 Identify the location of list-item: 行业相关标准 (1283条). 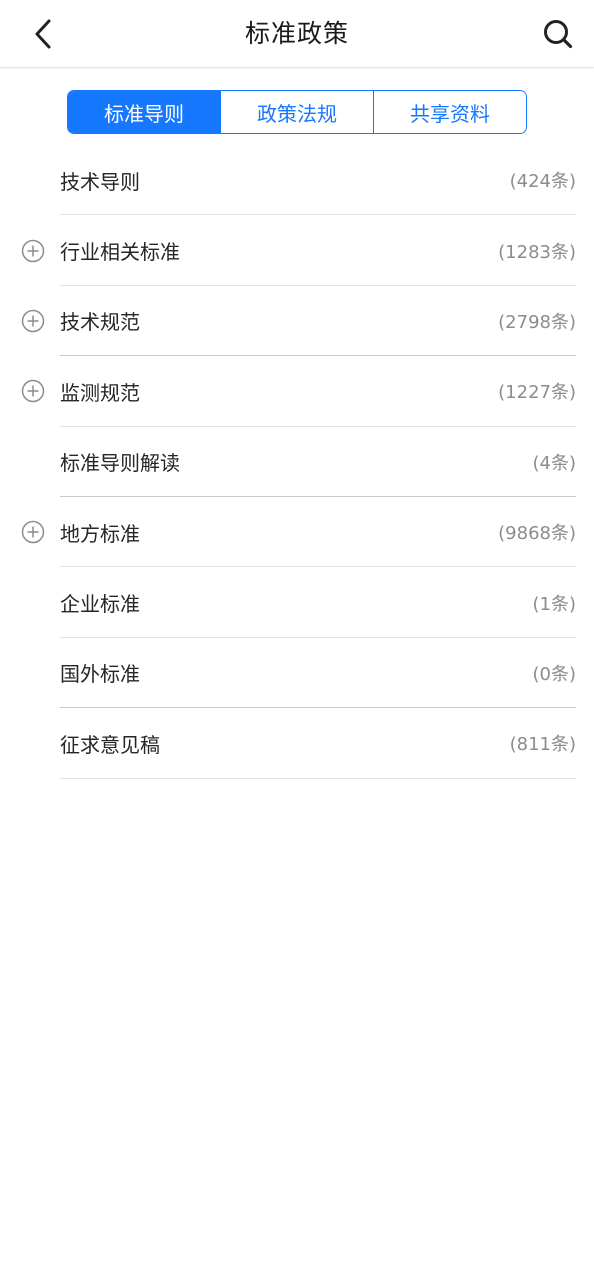
(297, 250).